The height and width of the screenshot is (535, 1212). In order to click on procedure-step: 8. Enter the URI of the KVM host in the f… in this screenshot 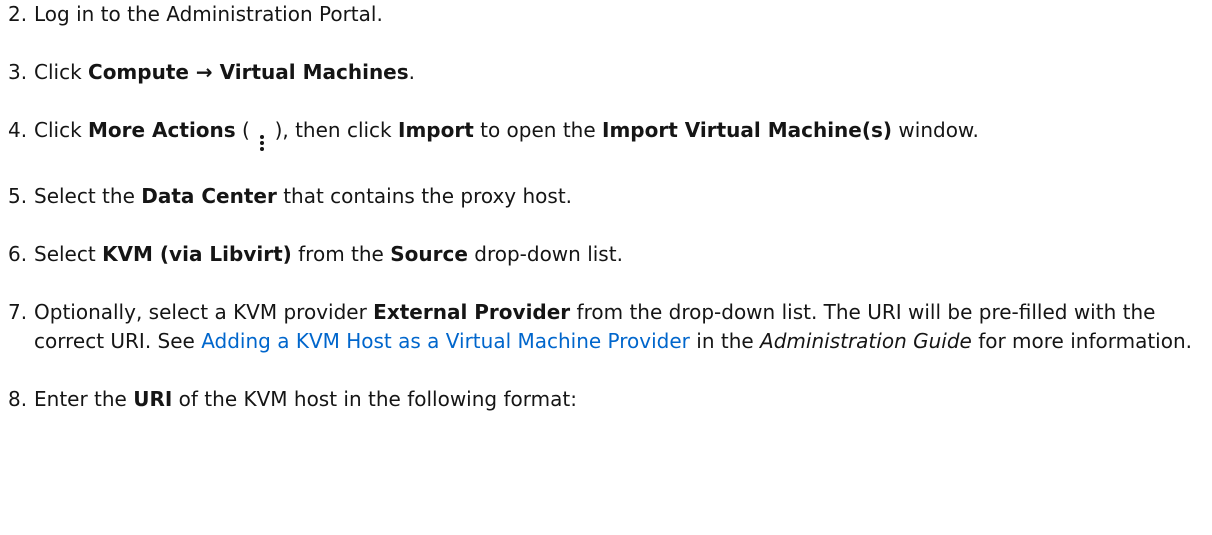, I will do `click(605, 399)`.